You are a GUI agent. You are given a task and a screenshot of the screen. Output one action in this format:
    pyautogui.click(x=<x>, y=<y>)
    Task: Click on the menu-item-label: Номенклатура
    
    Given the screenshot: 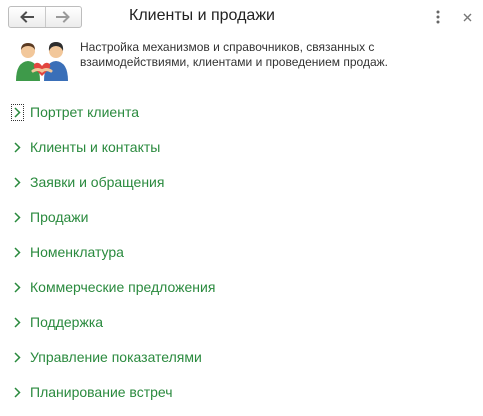 What is the action you would take?
    pyautogui.click(x=77, y=252)
    